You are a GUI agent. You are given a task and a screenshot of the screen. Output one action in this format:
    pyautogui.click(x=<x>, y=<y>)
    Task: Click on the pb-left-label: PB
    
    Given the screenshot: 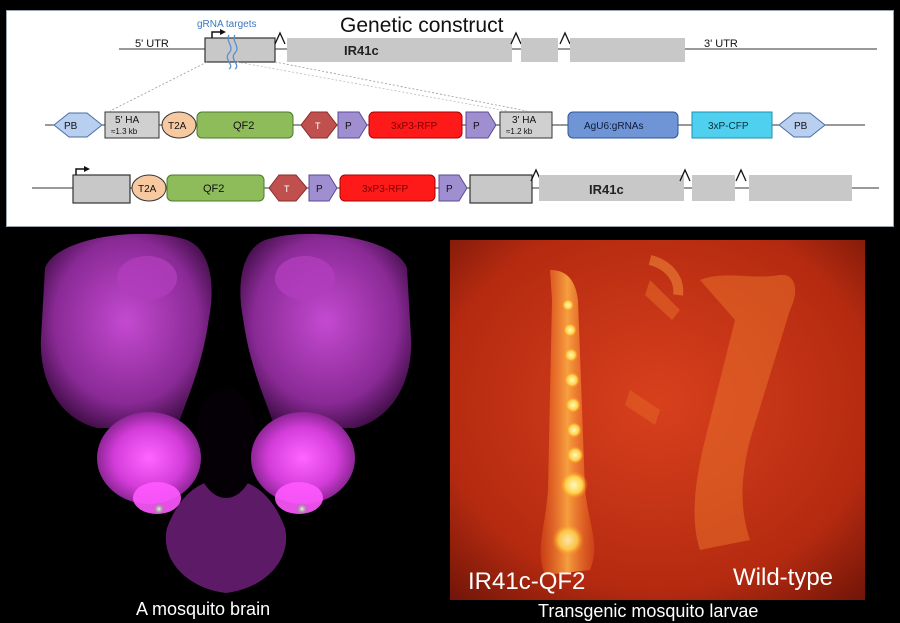 What is the action you would take?
    pyautogui.click(x=71, y=126)
    